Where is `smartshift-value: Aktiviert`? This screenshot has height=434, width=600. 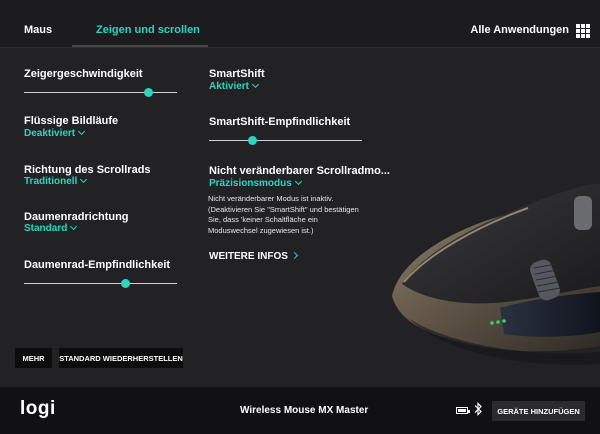 smartshift-value: Aktiviert is located at coordinates (229, 86).